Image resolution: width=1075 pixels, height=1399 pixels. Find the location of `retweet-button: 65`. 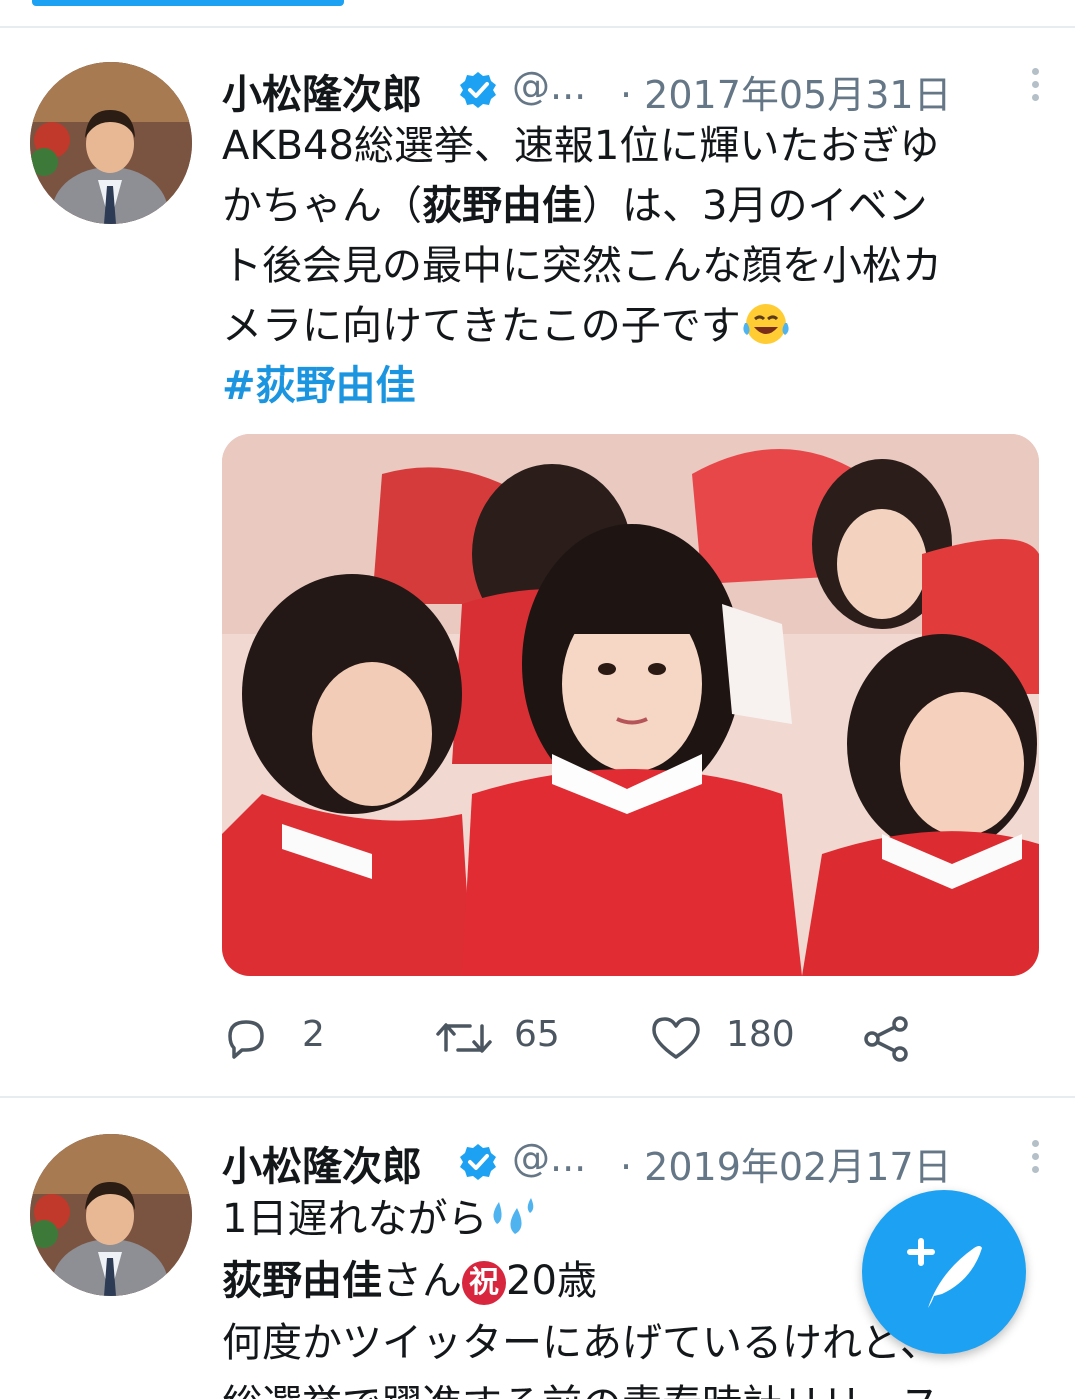

retweet-button: 65 is located at coordinates (509, 1036).